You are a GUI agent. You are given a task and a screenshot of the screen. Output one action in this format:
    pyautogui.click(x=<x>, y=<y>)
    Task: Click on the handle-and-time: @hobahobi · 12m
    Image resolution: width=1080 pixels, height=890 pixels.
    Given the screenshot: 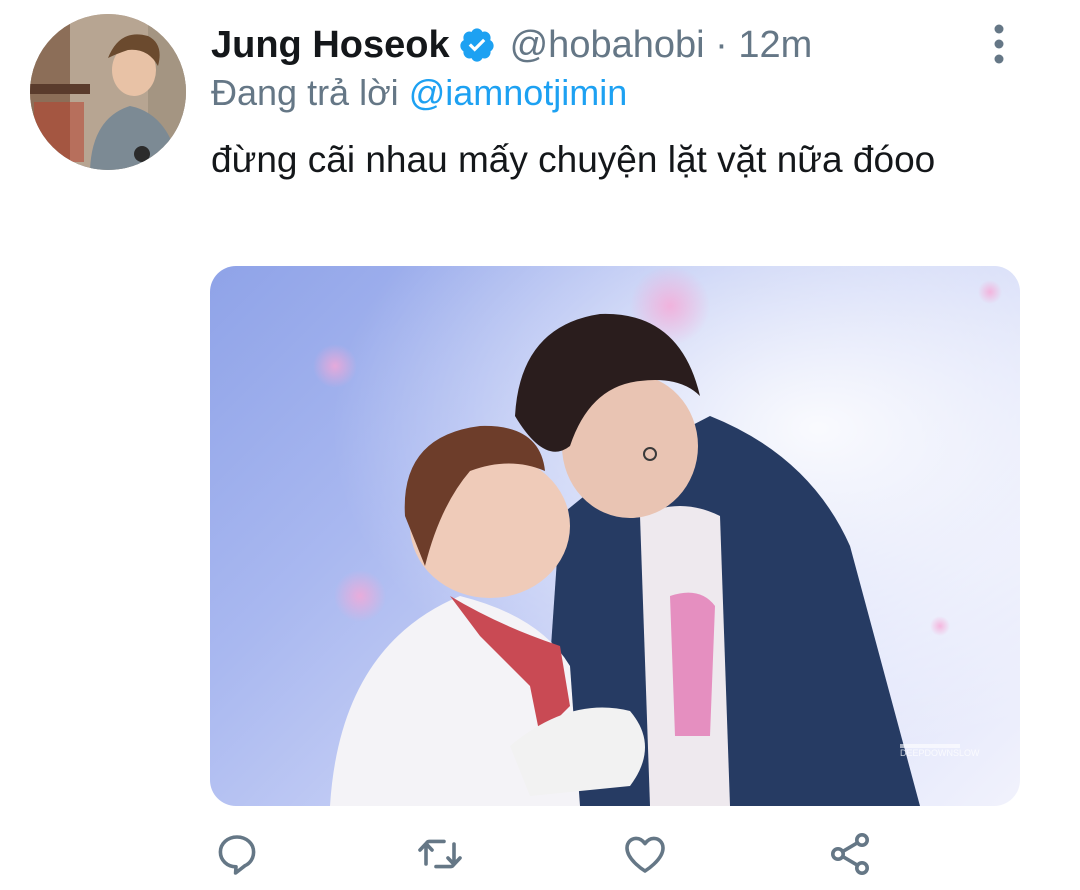 What is the action you would take?
    pyautogui.click(x=661, y=45)
    